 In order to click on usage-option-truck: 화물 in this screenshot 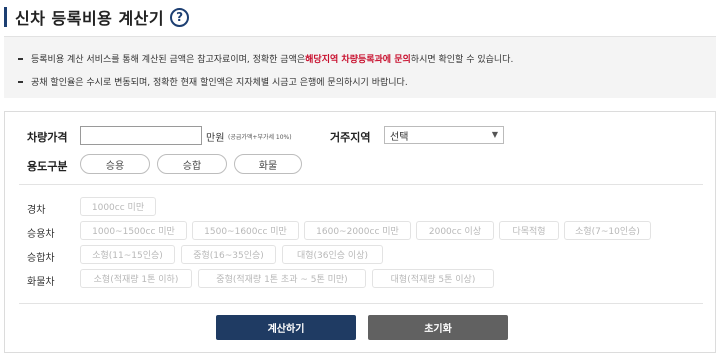, I will do `click(268, 164)`.